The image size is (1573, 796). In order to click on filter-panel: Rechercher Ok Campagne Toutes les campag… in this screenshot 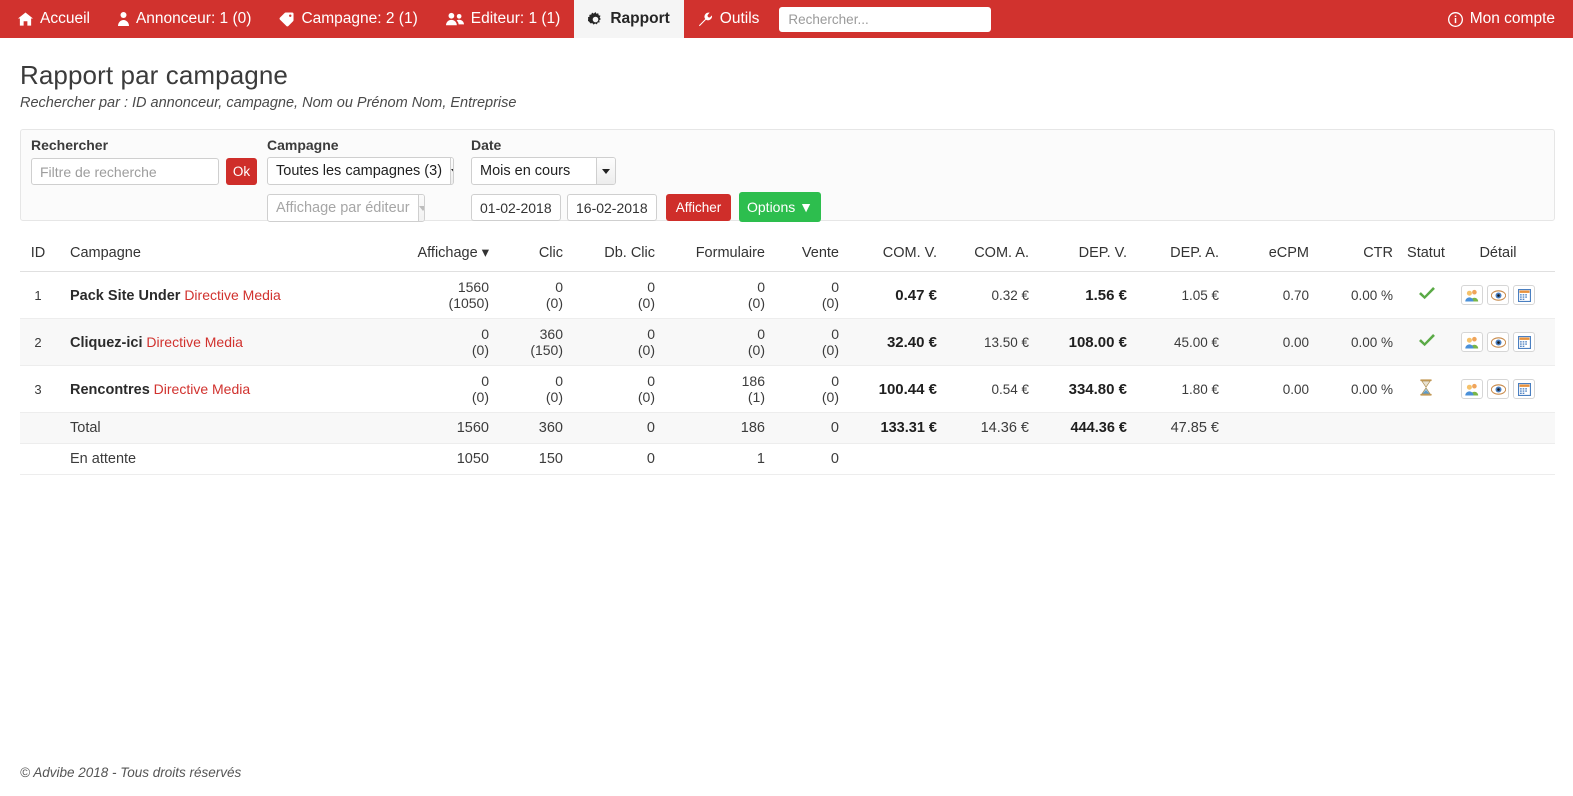, I will do `click(787, 175)`.